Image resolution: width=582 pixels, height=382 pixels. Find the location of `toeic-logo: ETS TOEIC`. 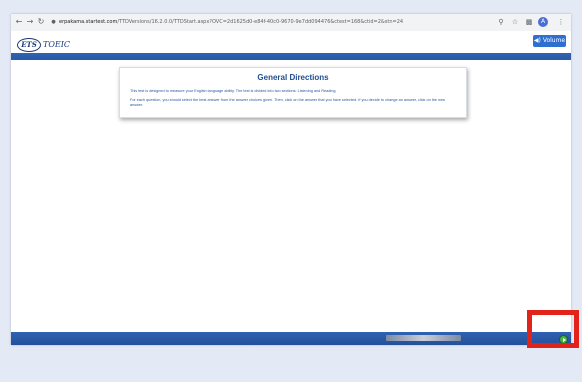

toeic-logo: ETS TOEIC is located at coordinates (44, 43).